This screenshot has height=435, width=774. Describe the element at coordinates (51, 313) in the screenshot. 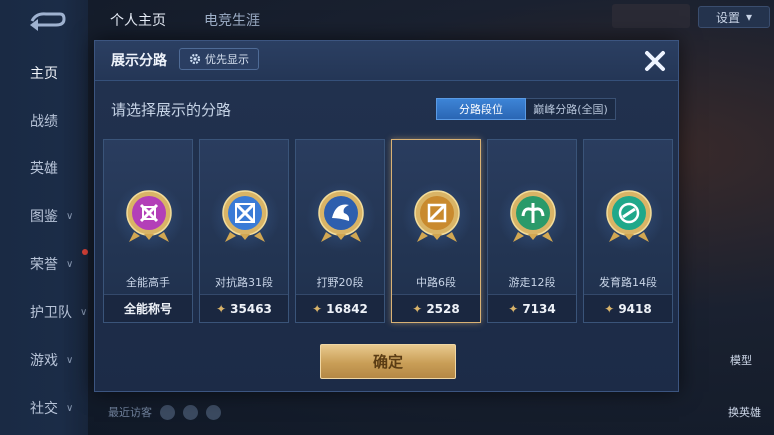

I see `sidebar-item-label: 护卫队` at that location.